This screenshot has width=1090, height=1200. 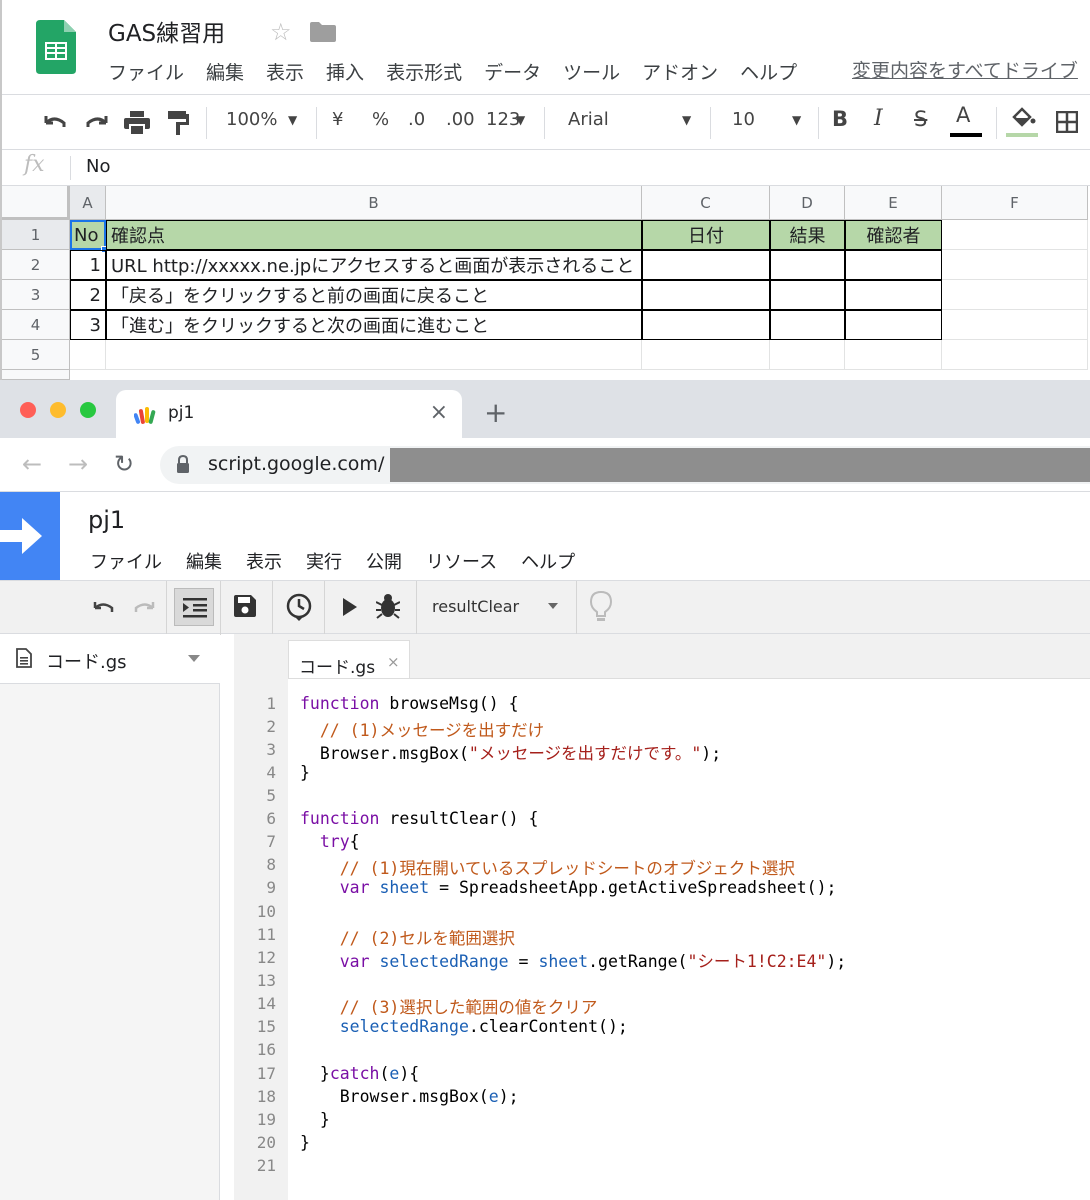 I want to click on document-title: GAS練習用, so click(x=166, y=31).